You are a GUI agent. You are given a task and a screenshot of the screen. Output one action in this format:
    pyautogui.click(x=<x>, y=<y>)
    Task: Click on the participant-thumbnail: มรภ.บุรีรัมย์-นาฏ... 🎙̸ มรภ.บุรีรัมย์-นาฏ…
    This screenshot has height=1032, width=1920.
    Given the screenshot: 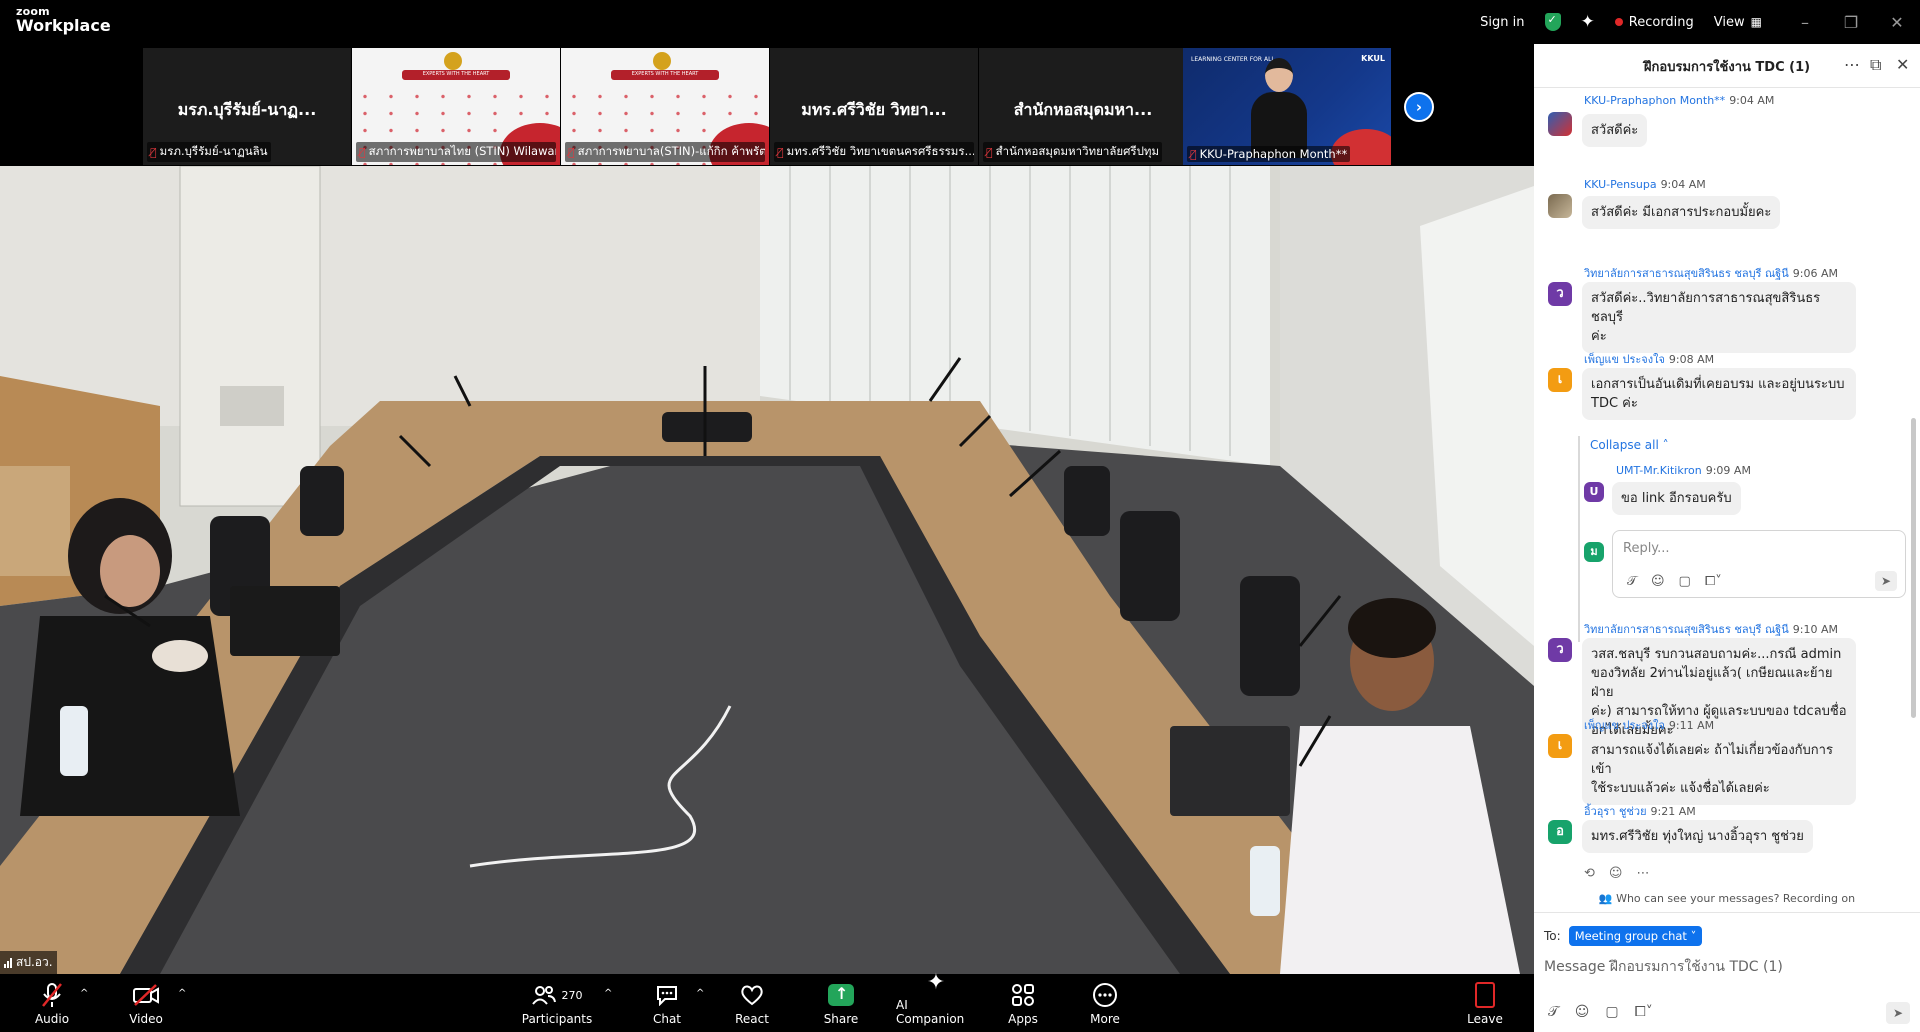 What is the action you would take?
    pyautogui.click(x=247, y=106)
    